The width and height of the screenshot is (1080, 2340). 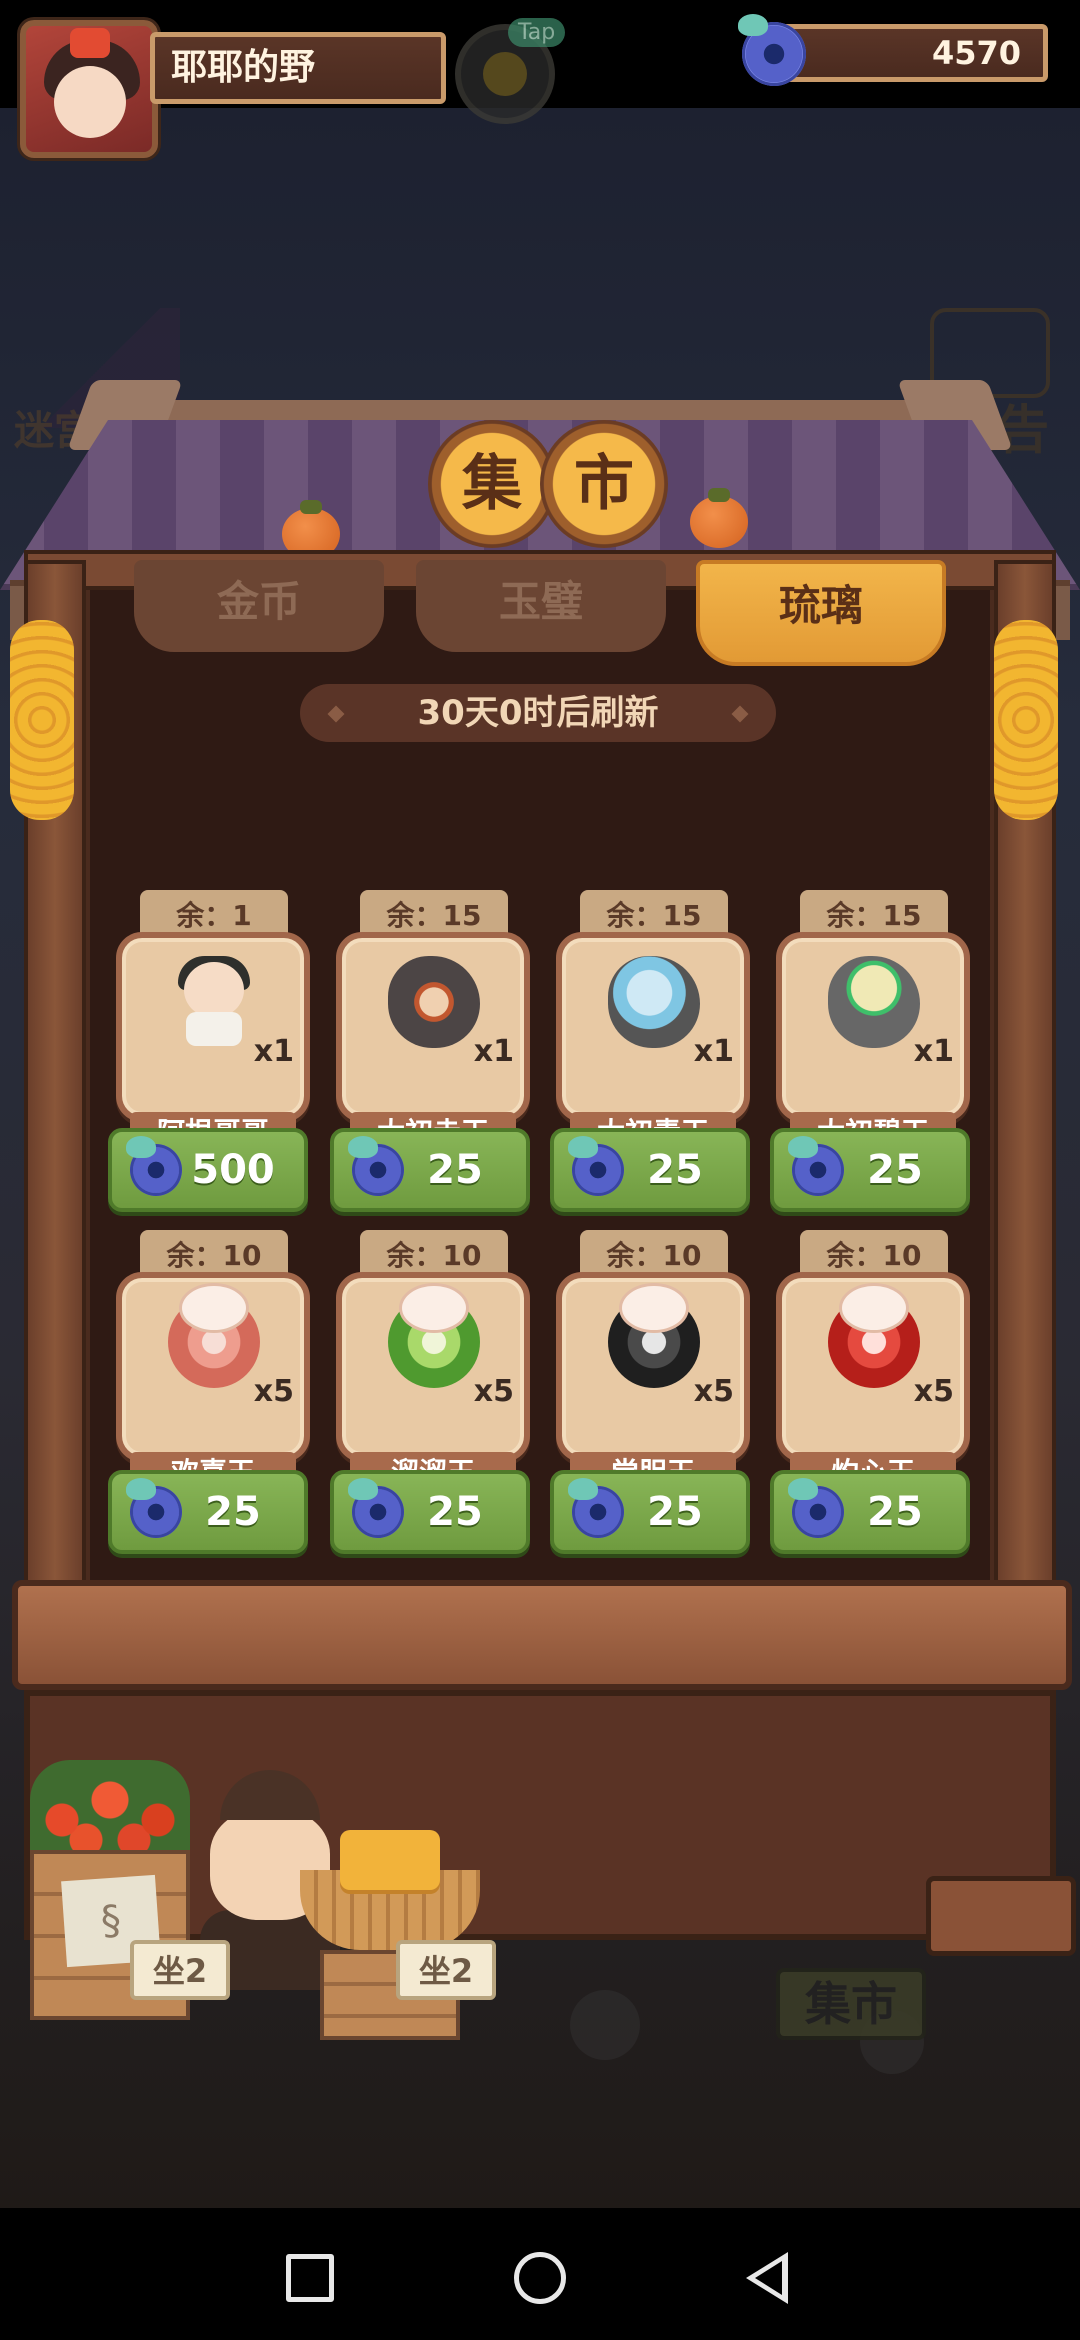 I want to click on item-frame: x5 尝胆玉, so click(x=653, y=1383).